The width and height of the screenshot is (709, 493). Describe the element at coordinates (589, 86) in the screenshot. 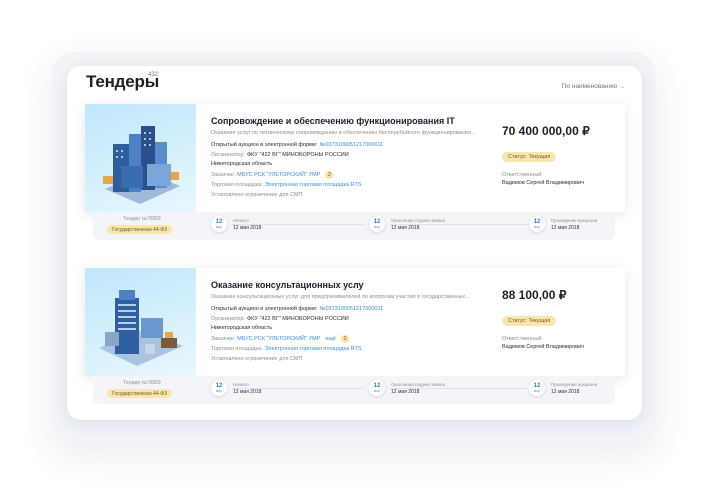

I see `sort-label: По наименованию` at that location.